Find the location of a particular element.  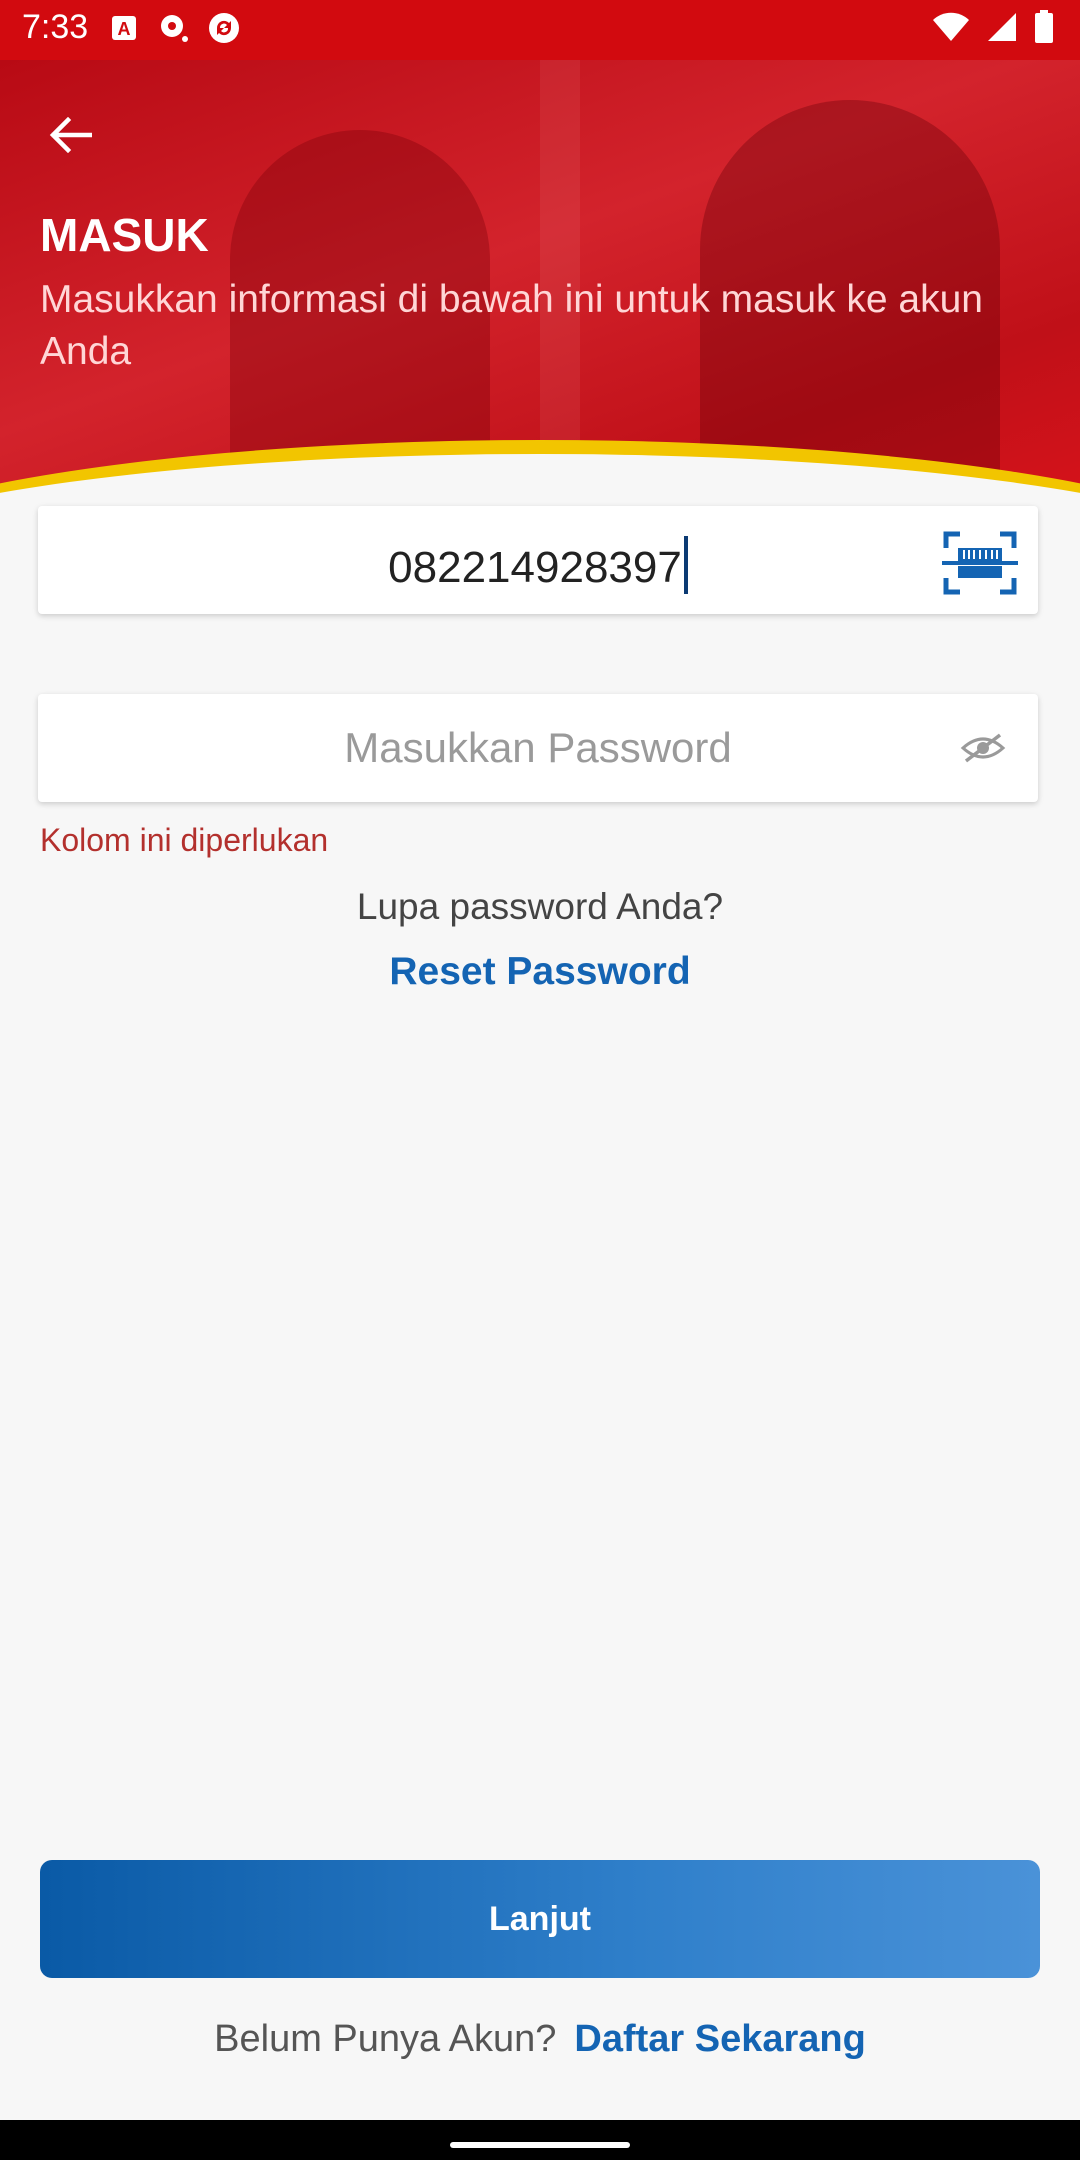

back-button is located at coordinates (70, 135).